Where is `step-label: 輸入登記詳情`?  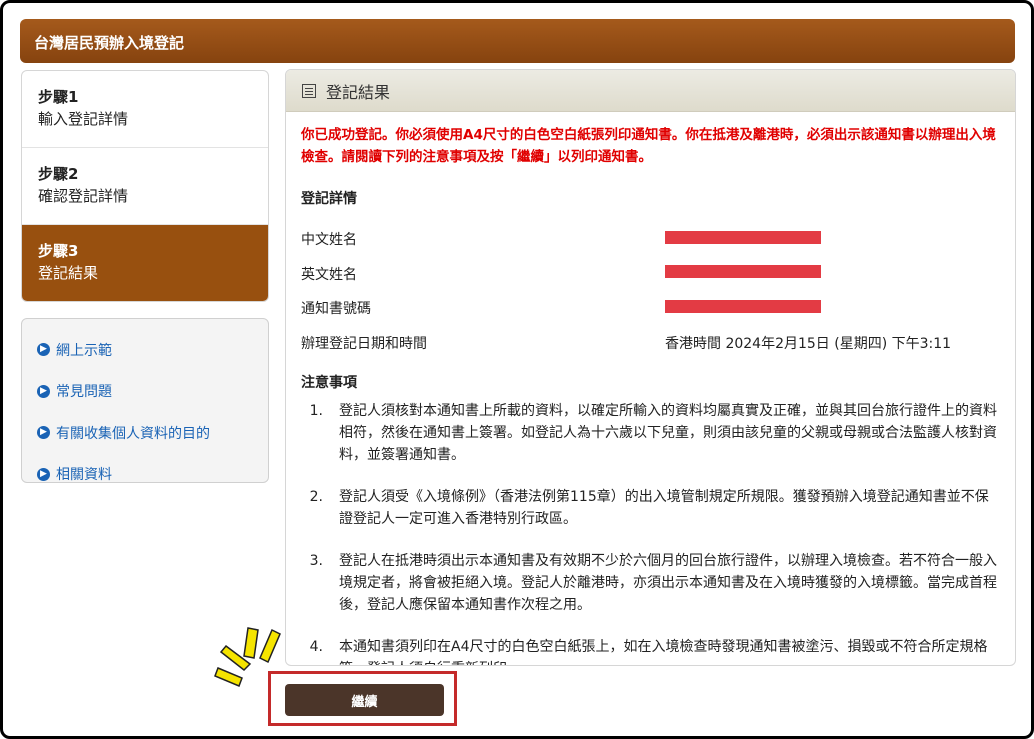
step-label: 輸入登記詳情 is located at coordinates (83, 119).